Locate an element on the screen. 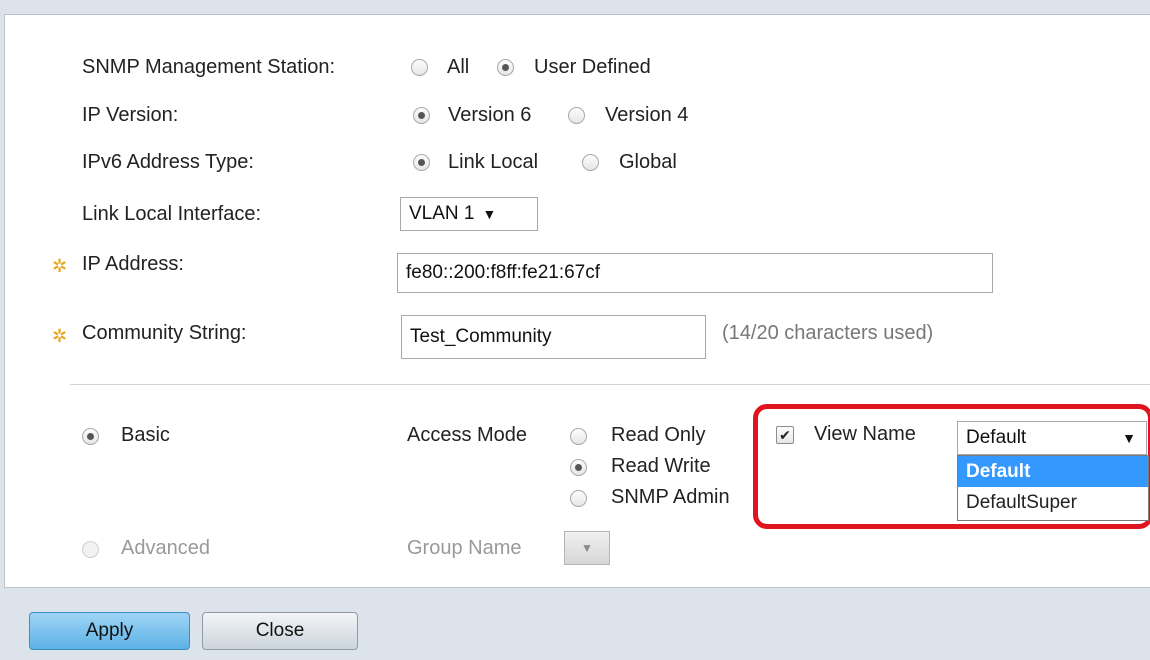 This screenshot has width=1150, height=660. link-local-interface-select: VLAN 1 ▼ is located at coordinates (469, 214).